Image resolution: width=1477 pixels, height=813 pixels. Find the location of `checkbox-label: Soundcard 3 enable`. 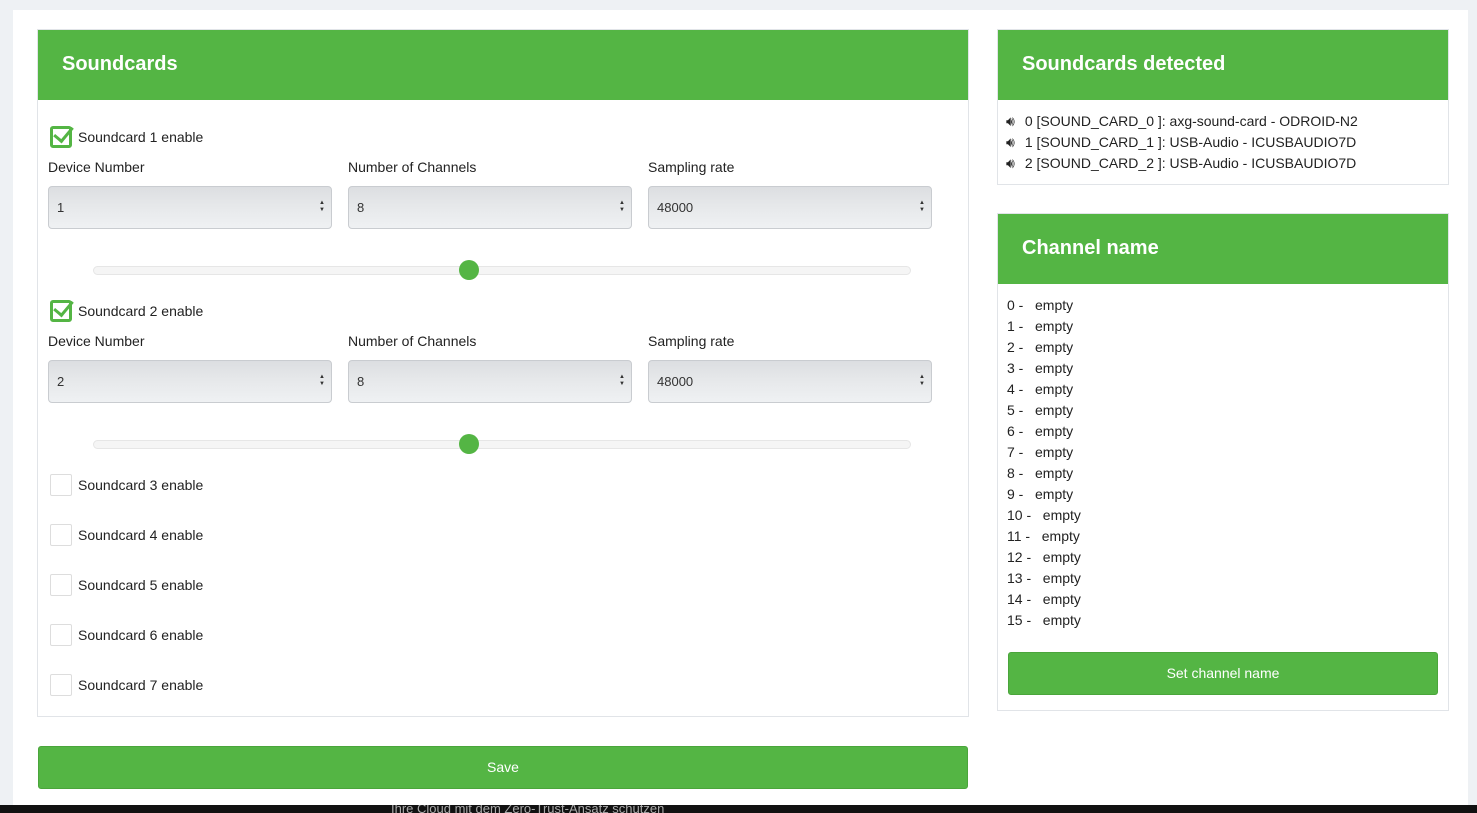

checkbox-label: Soundcard 3 enable is located at coordinates (141, 485).